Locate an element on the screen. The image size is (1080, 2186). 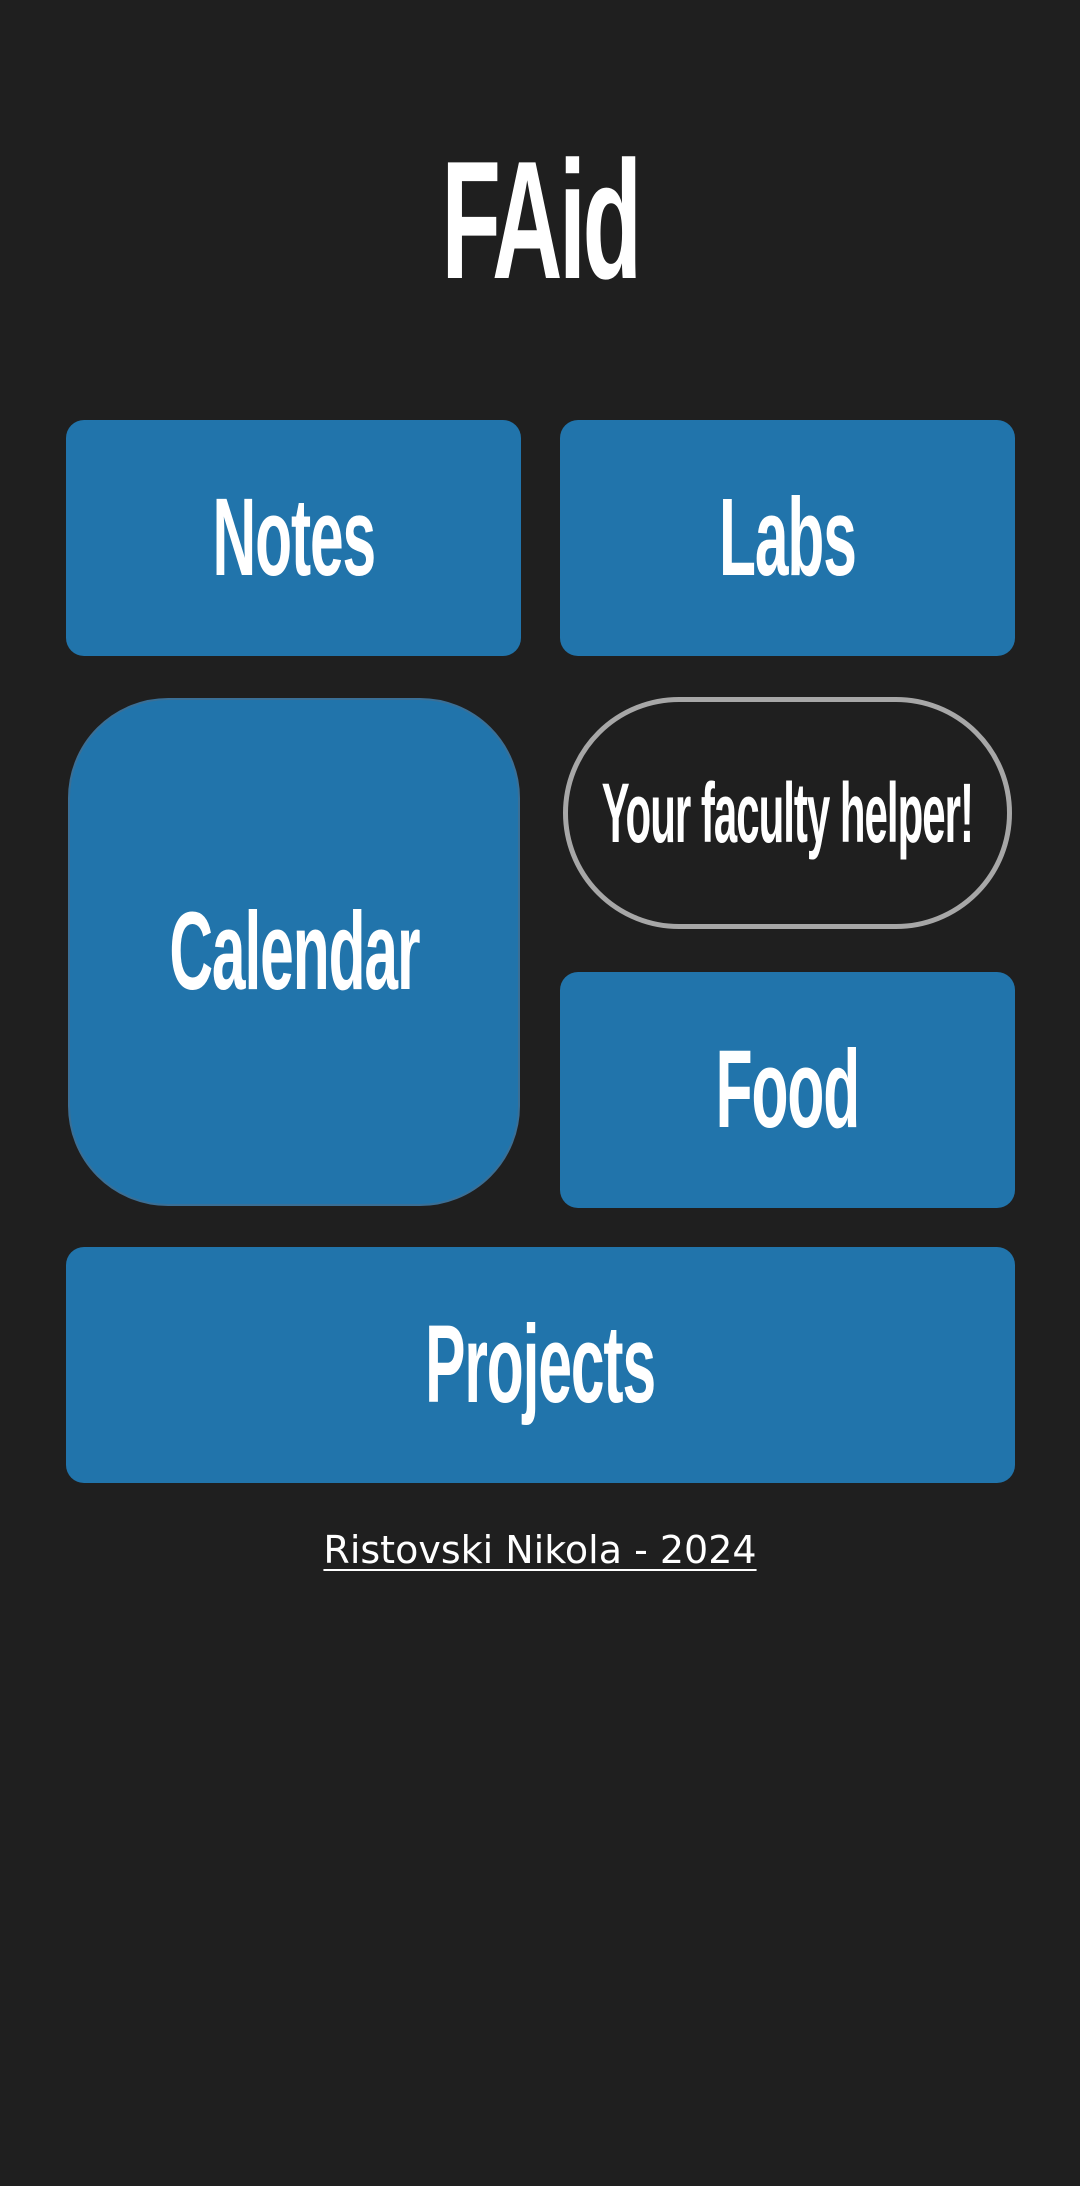
labs-label: Labs is located at coordinates (788, 537).